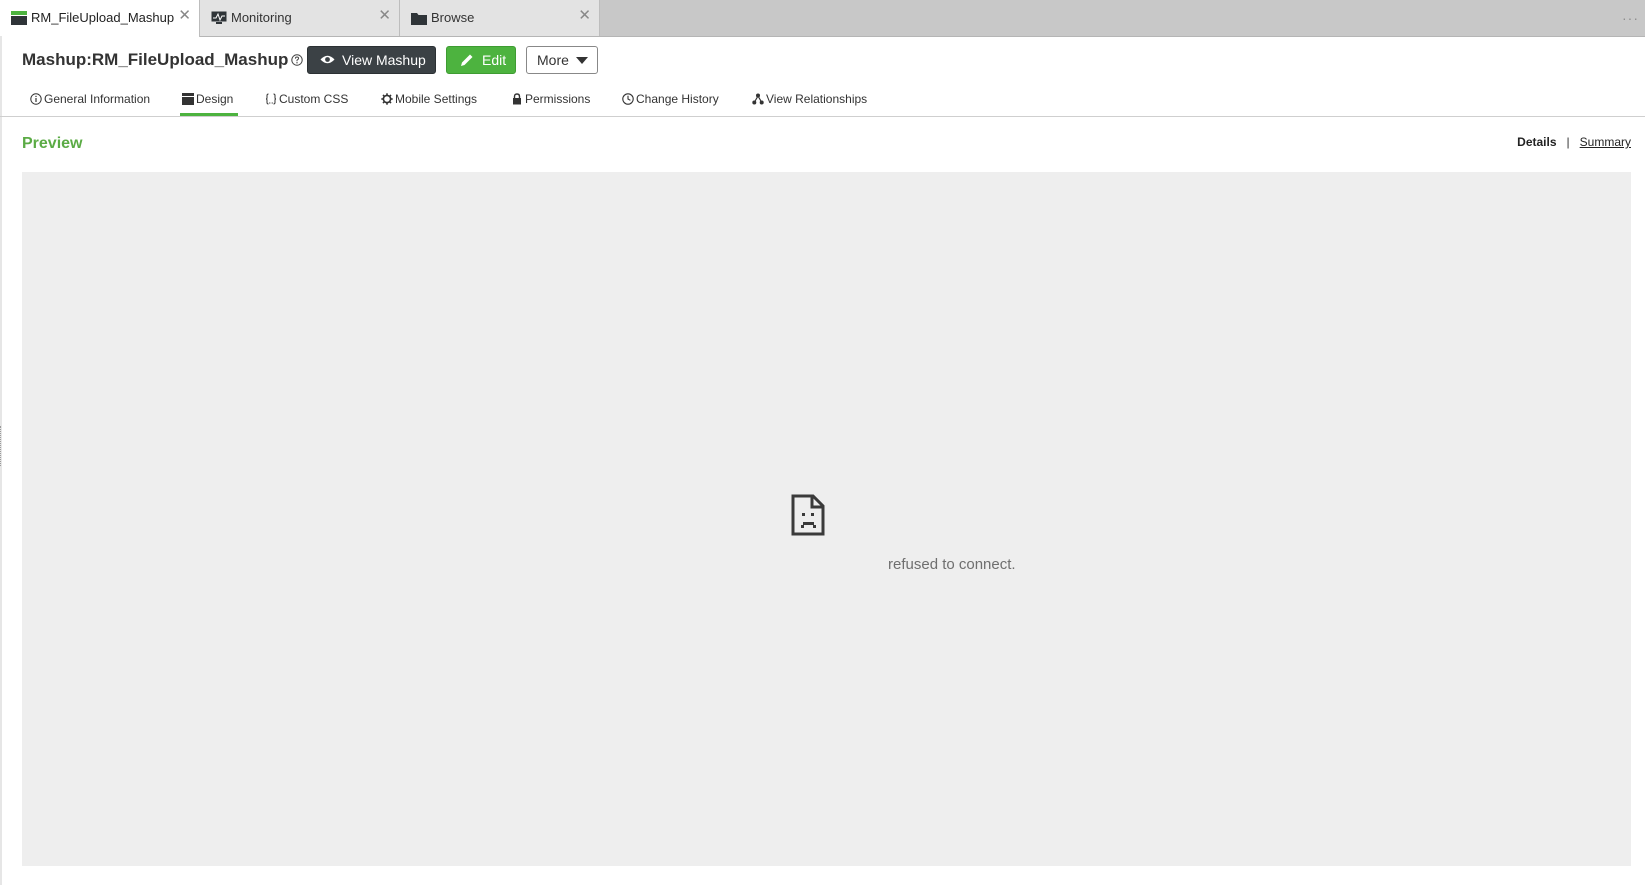 The image size is (1645, 885). I want to click on view-mashup-label: View Mashup, so click(384, 60).